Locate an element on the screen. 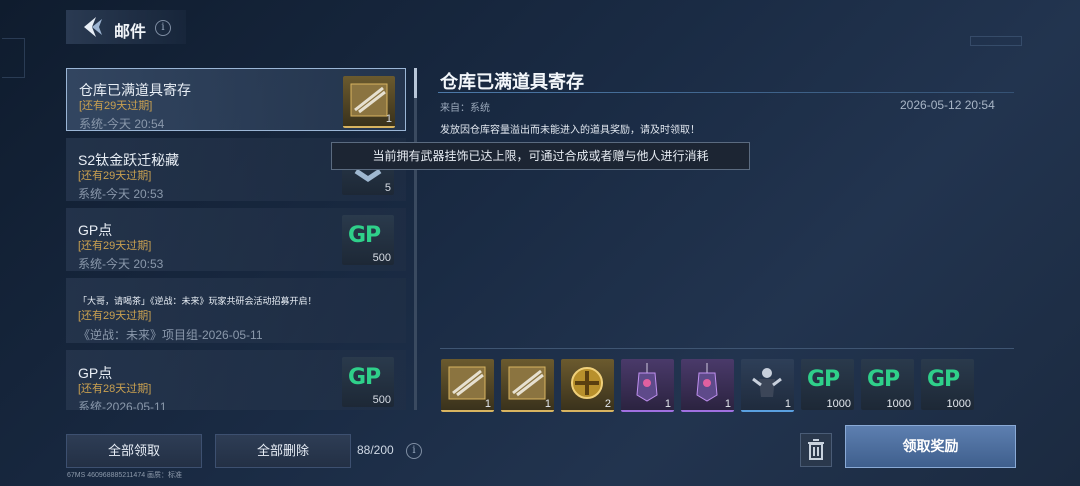  mail-meta: 系统-今天 20:54 is located at coordinates (122, 124).